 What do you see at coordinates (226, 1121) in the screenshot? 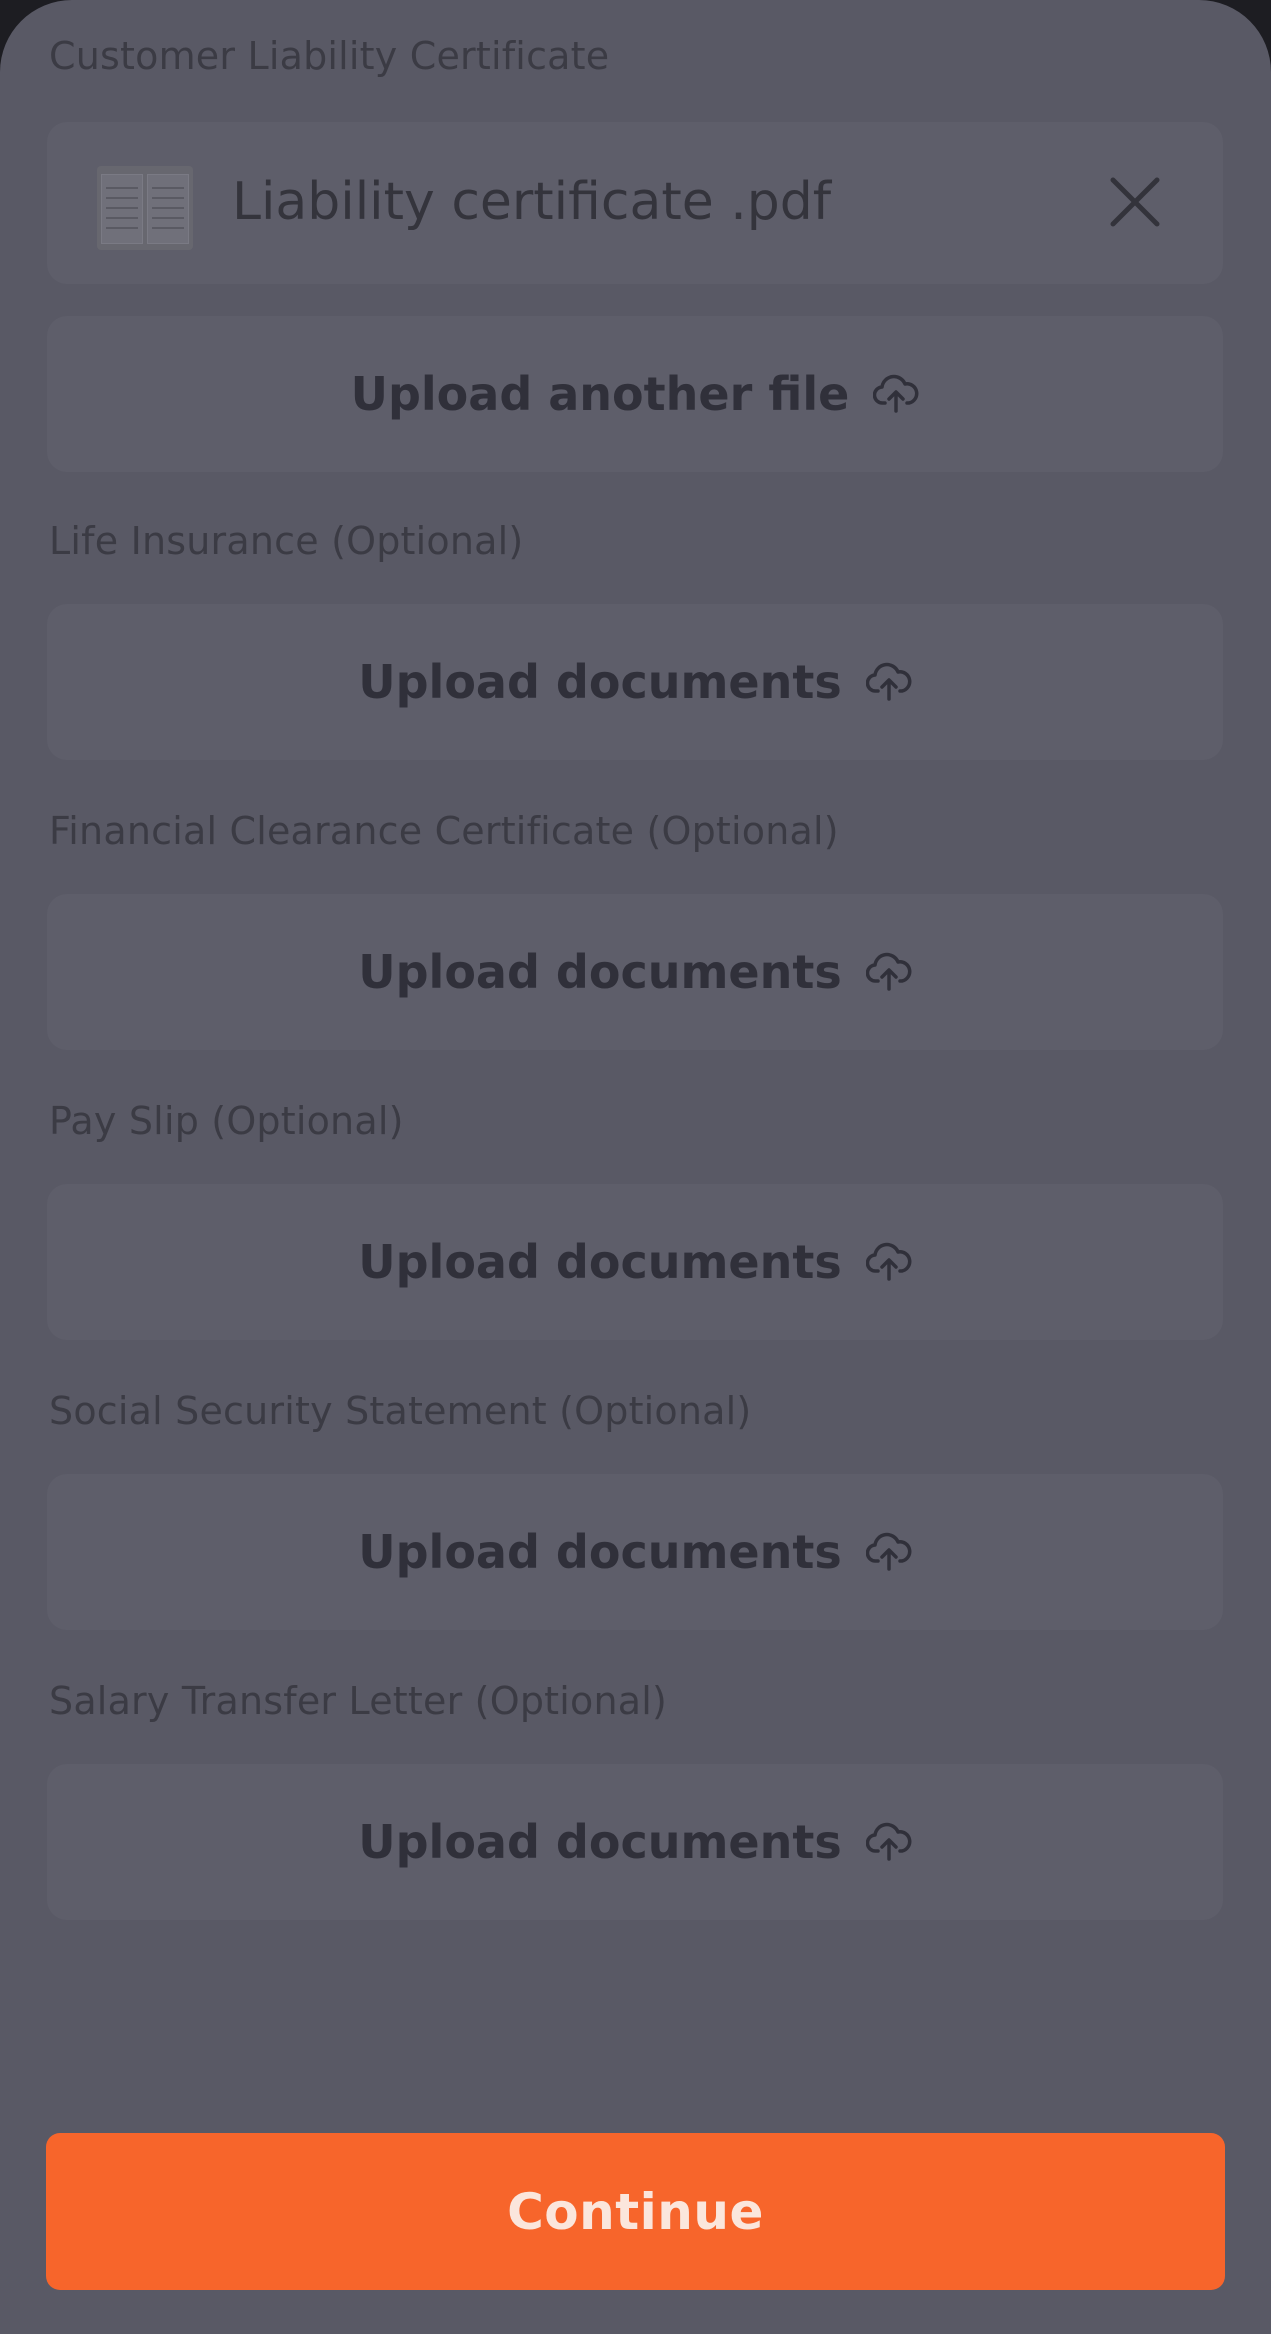
I see `section-label-pay-slip: Pay Slip (Optional)` at bounding box center [226, 1121].